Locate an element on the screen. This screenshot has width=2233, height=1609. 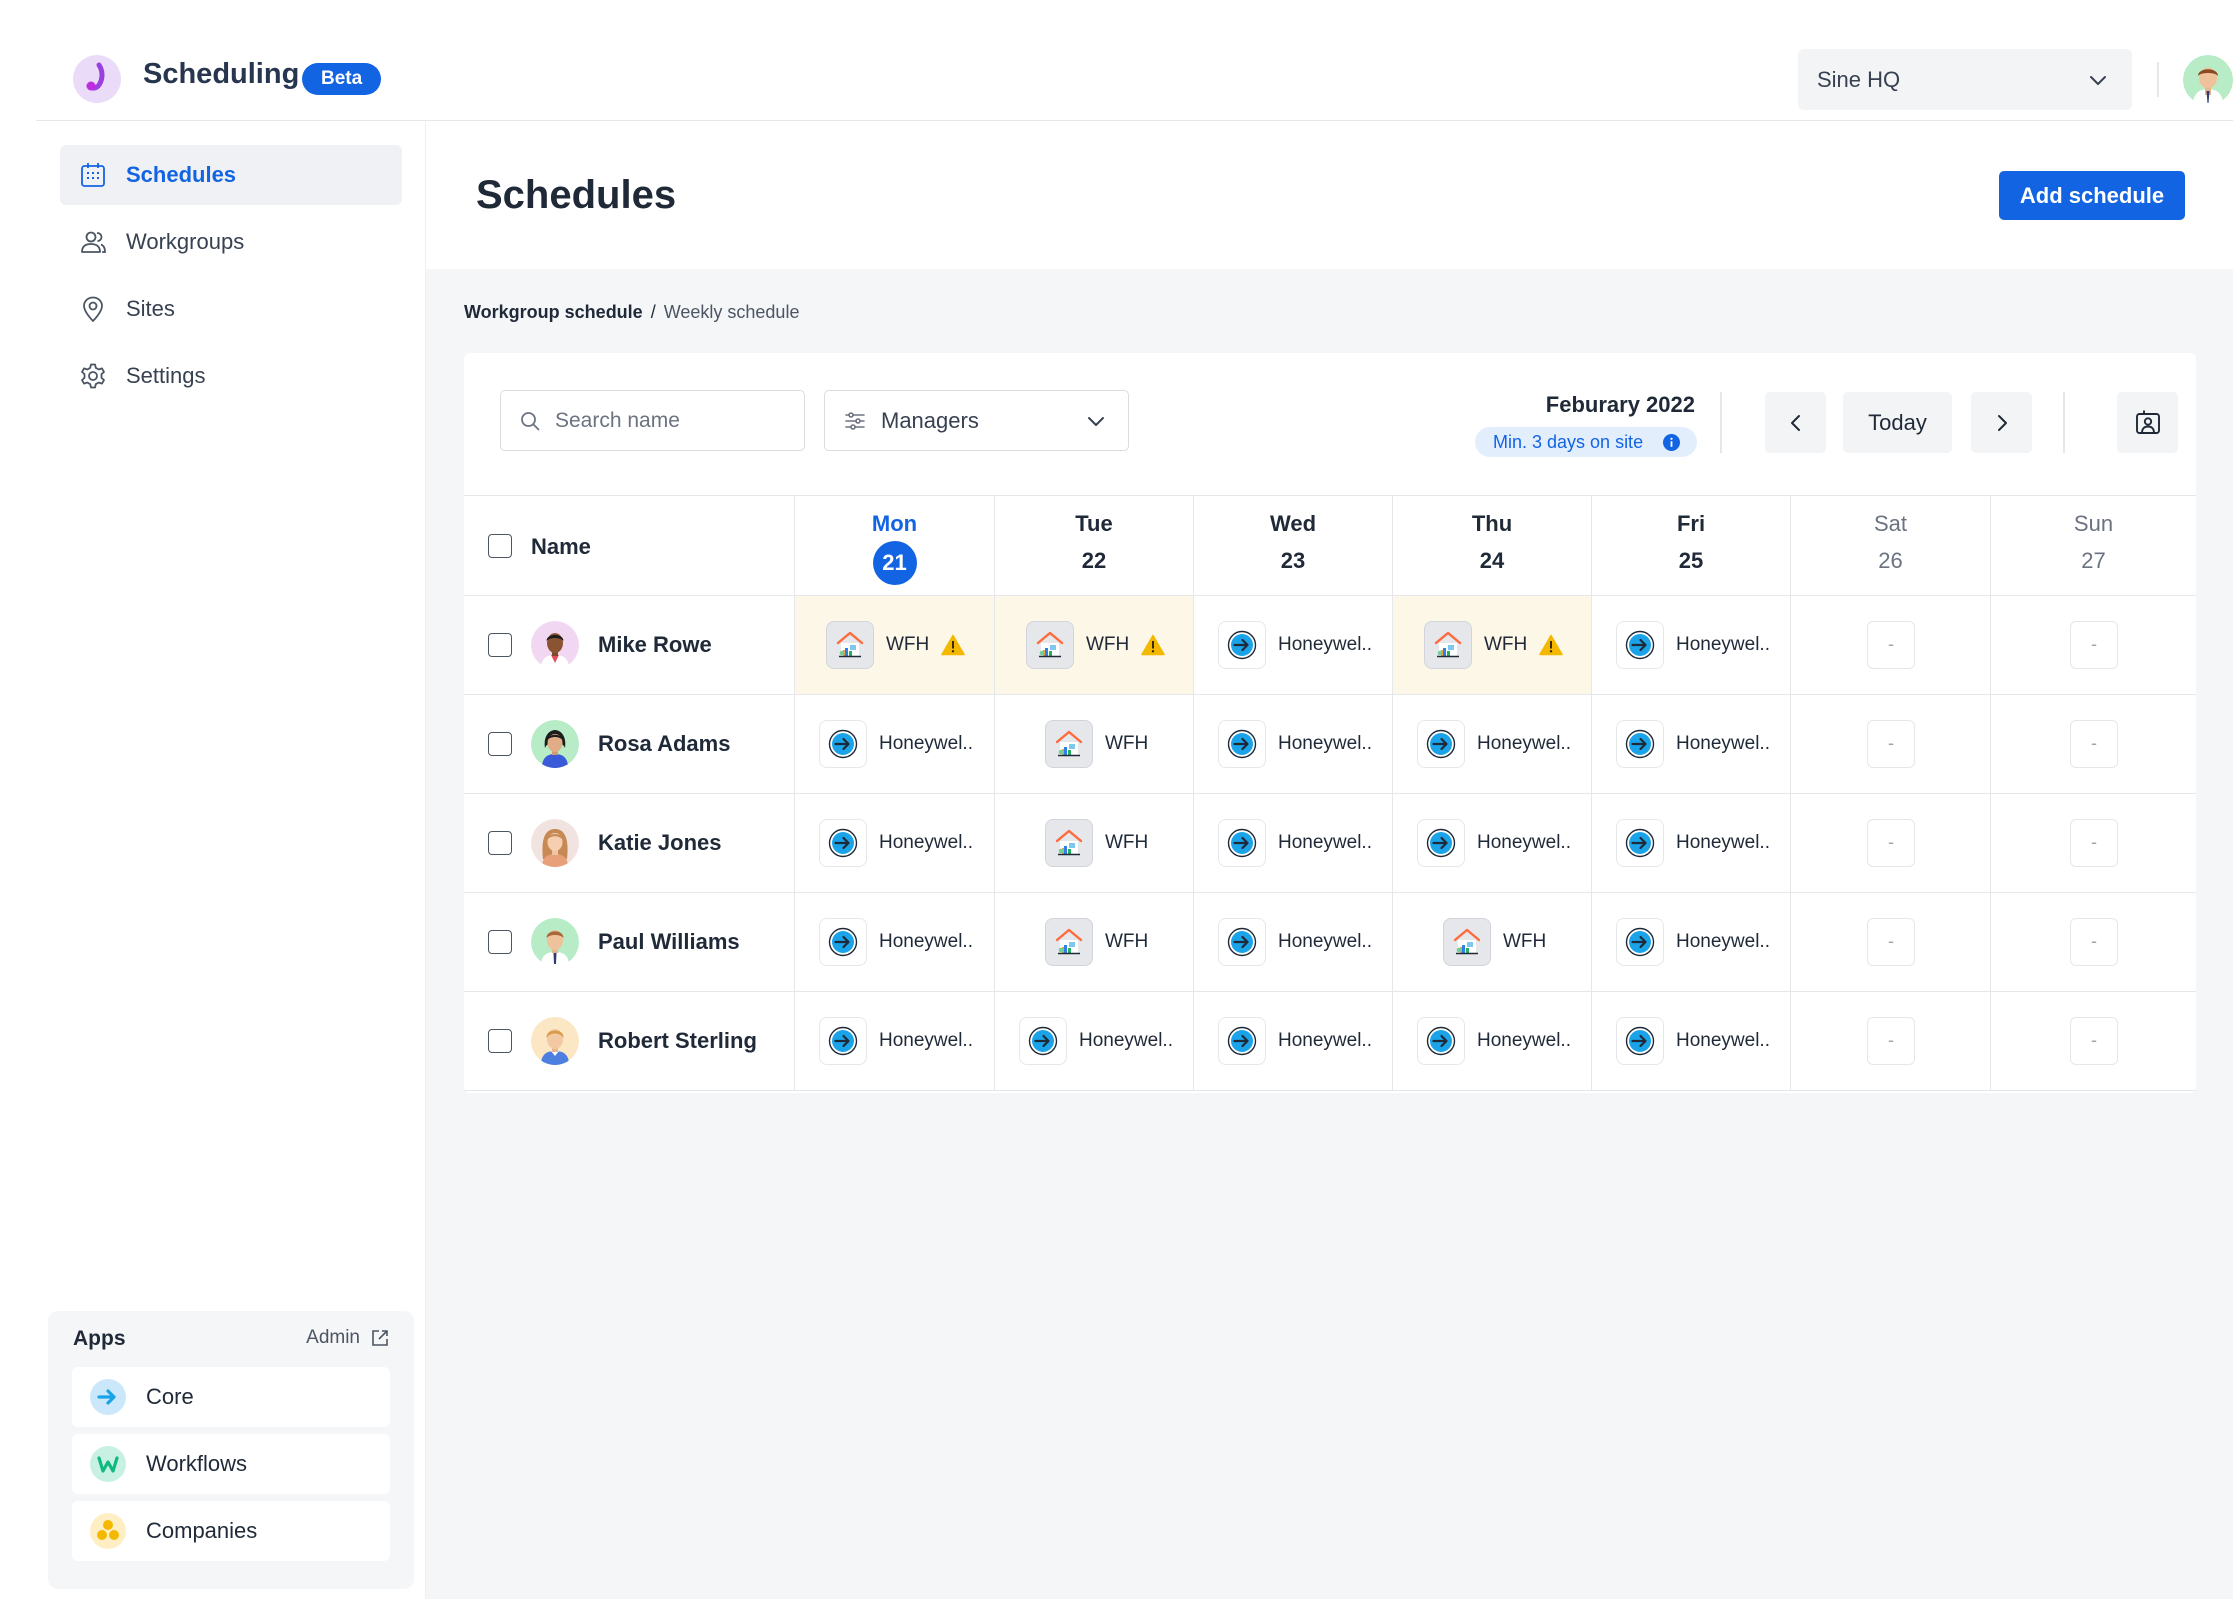
app-item-core: Core is located at coordinates (231, 1397).